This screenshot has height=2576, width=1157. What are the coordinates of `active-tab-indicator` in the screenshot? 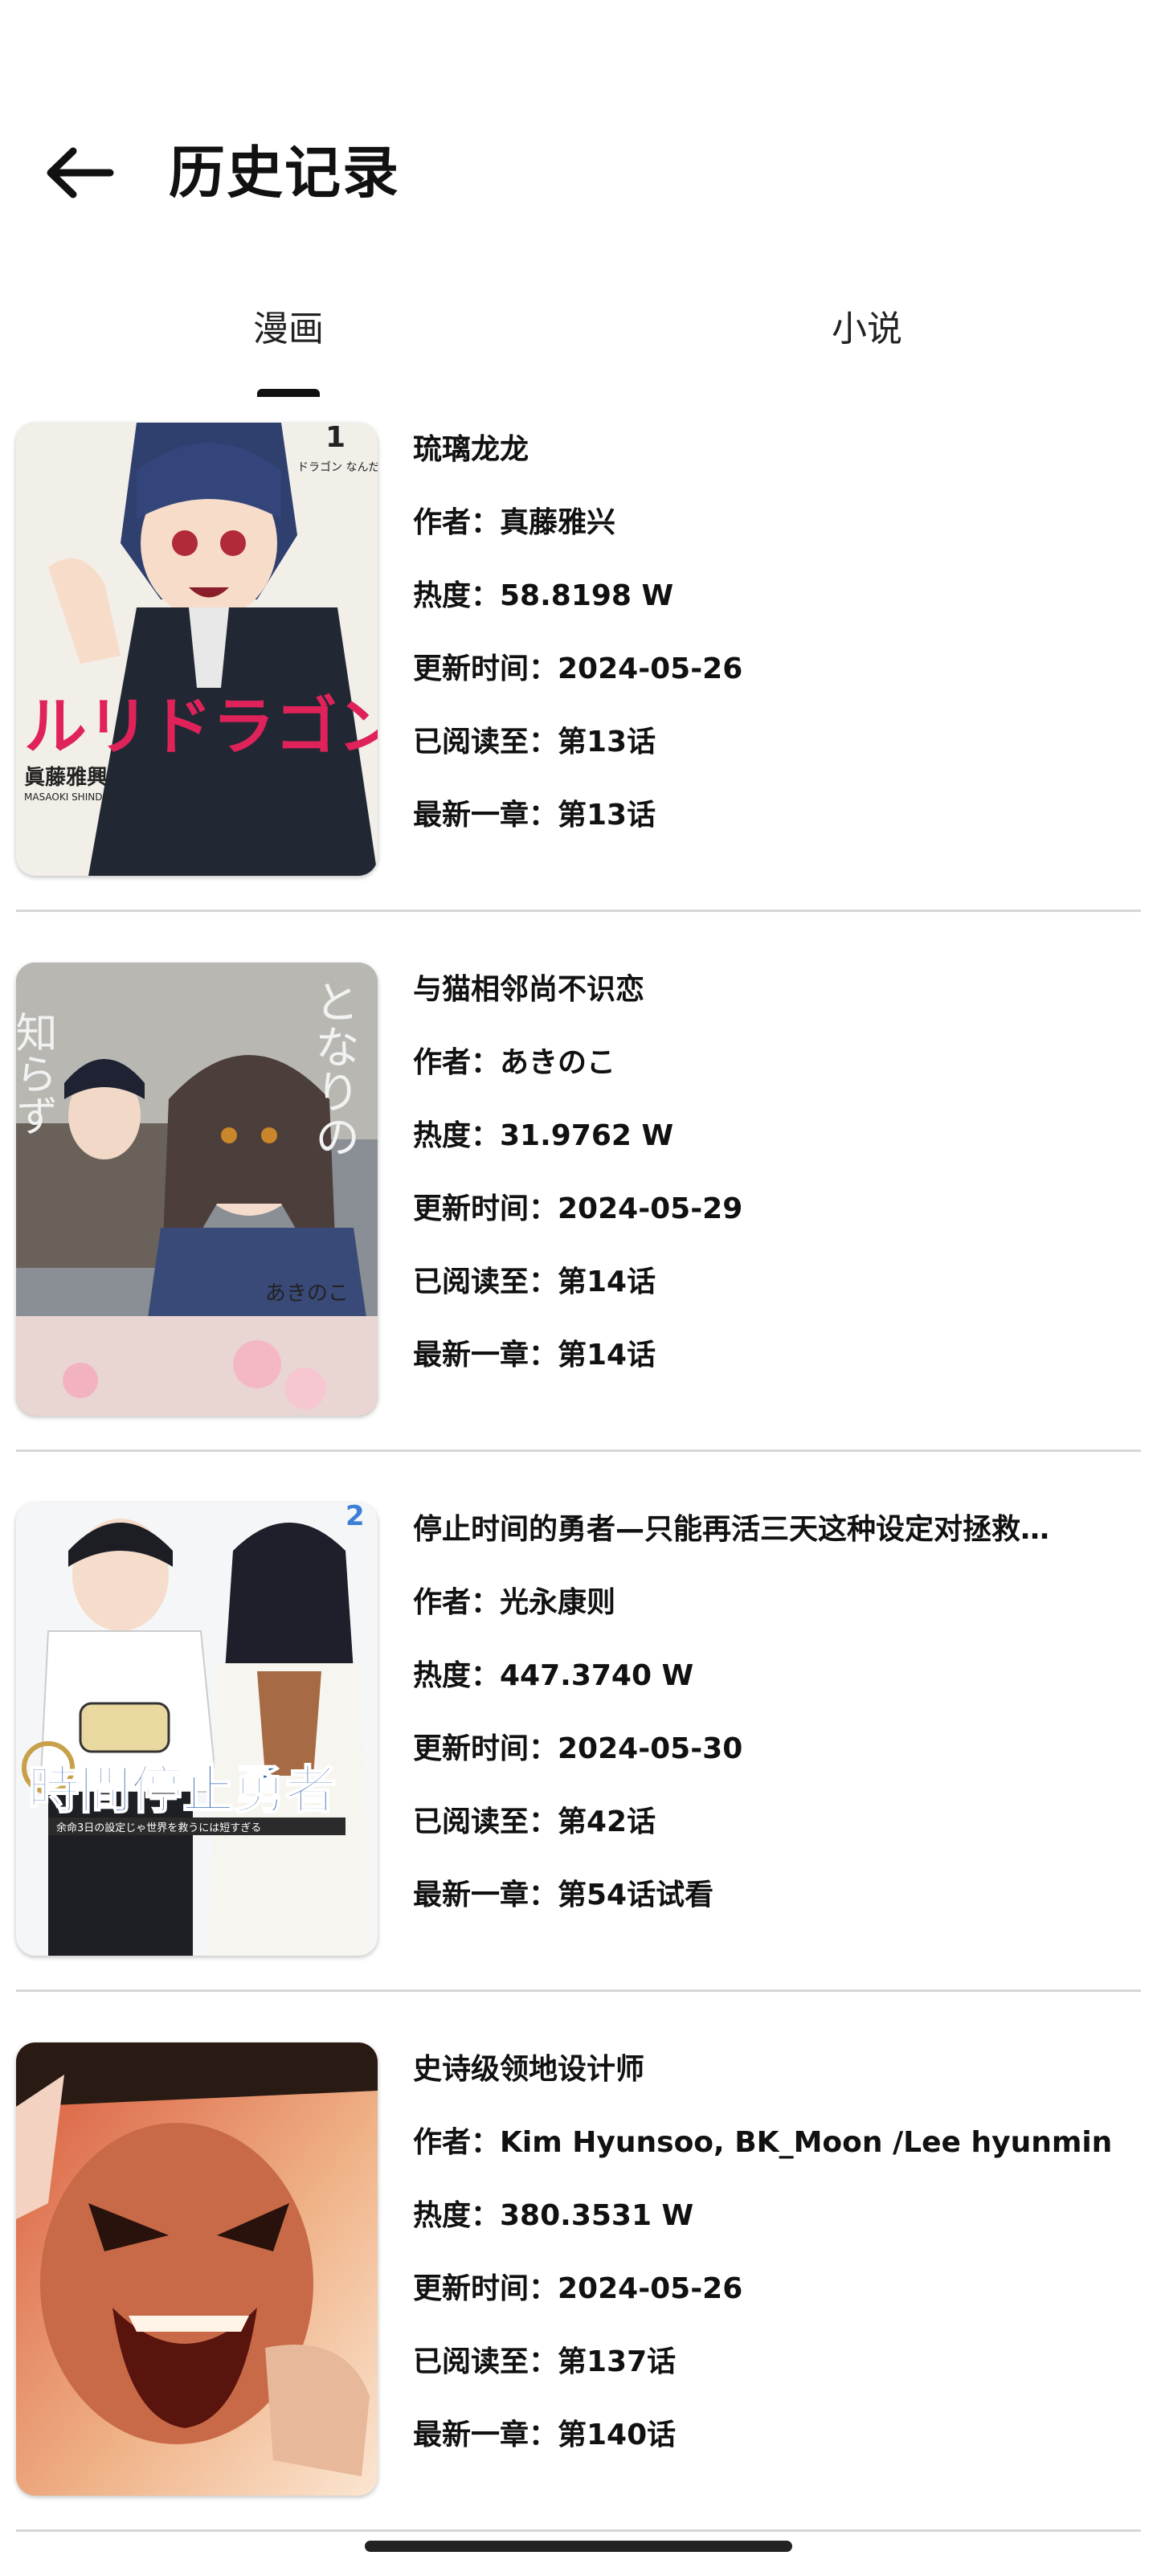 It's located at (288, 393).